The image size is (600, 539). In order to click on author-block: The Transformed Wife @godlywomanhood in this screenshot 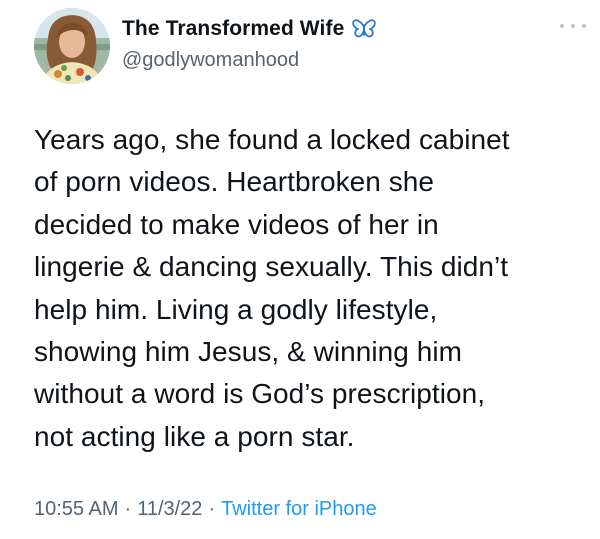, I will do `click(249, 43)`.